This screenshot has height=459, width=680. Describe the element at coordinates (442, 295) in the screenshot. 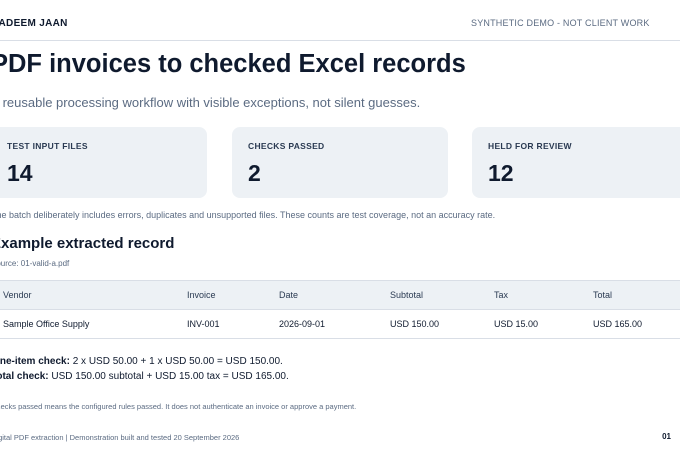

I see `column-header-subtotal: Subtotal` at that location.